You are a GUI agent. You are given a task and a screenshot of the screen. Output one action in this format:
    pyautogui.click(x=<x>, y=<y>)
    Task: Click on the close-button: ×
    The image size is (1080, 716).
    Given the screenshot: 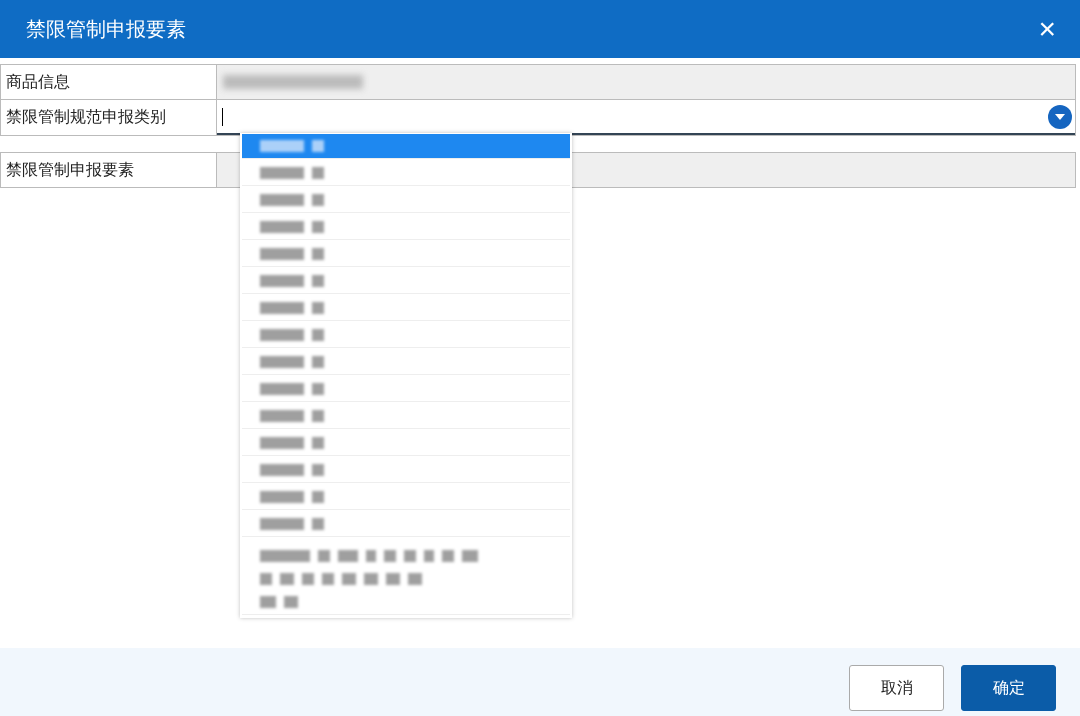 What is the action you would take?
    pyautogui.click(x=1047, y=29)
    